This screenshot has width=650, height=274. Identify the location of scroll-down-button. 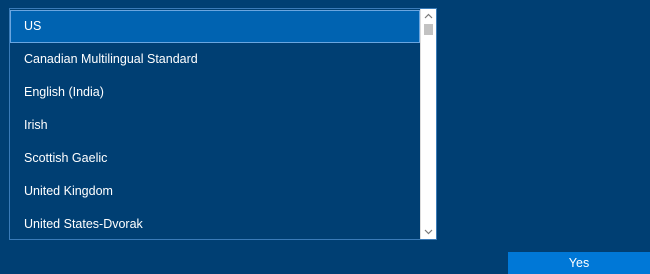
(428, 232).